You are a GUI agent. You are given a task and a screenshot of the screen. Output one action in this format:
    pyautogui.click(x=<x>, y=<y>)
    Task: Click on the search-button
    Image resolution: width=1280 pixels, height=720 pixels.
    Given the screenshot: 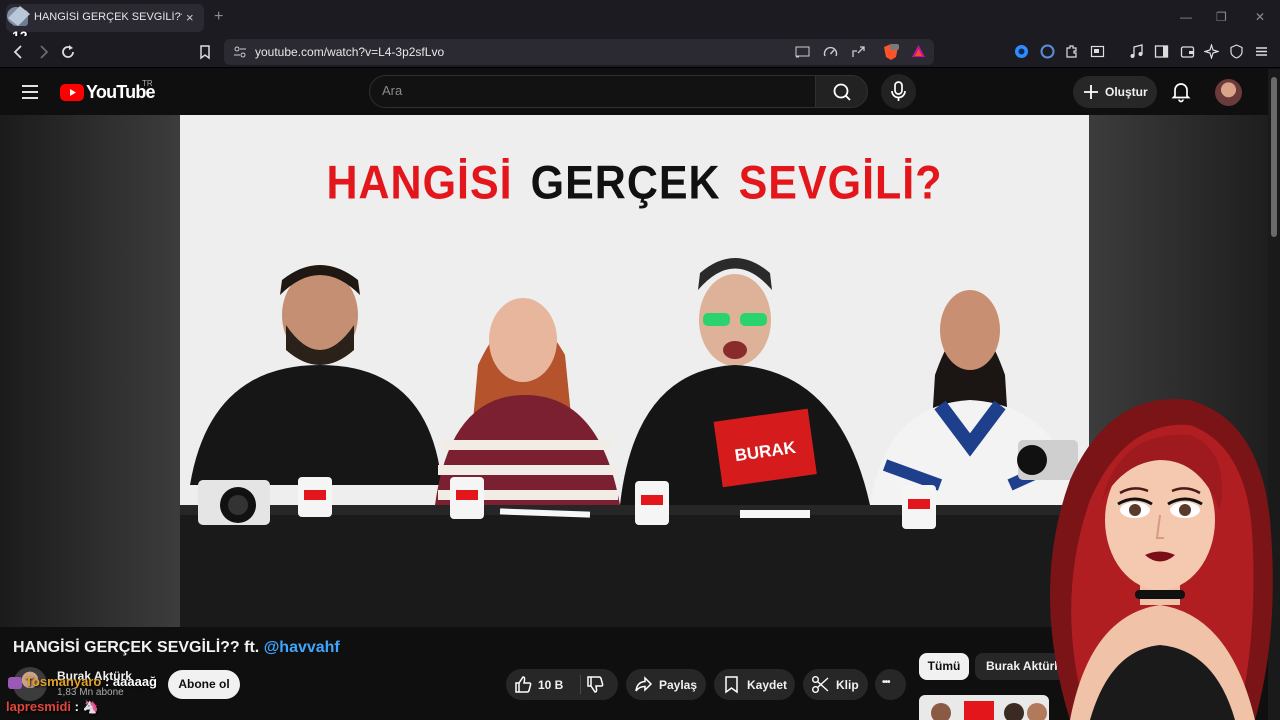 What is the action you would take?
    pyautogui.click(x=841, y=91)
    